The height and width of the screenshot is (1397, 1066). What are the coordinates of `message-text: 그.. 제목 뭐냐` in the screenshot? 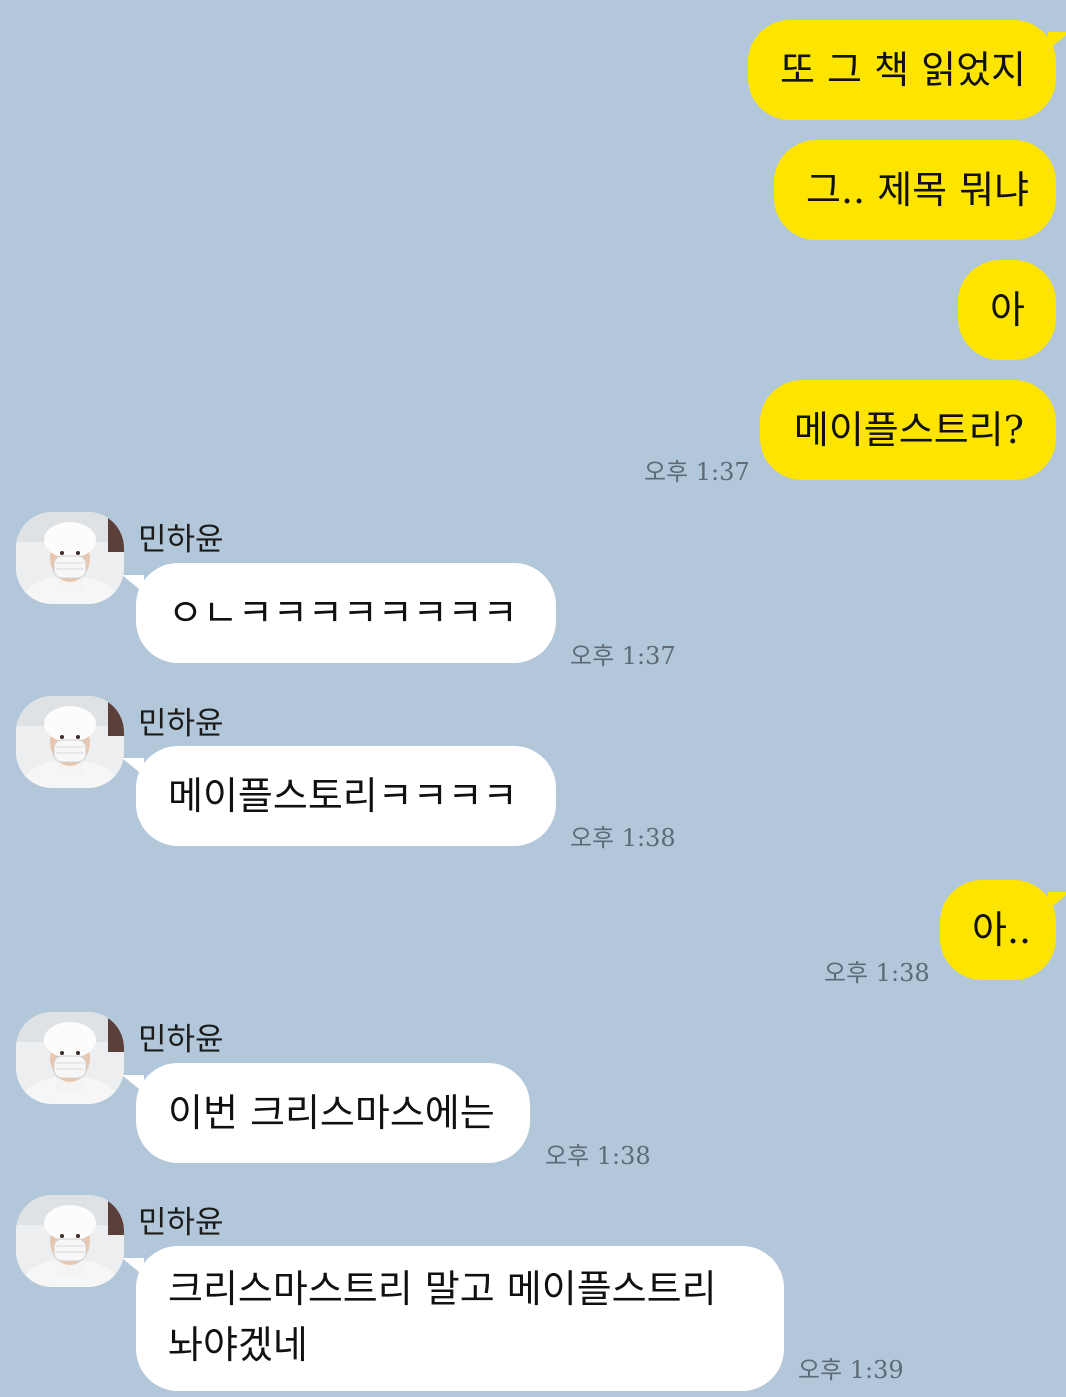 It's located at (918, 190).